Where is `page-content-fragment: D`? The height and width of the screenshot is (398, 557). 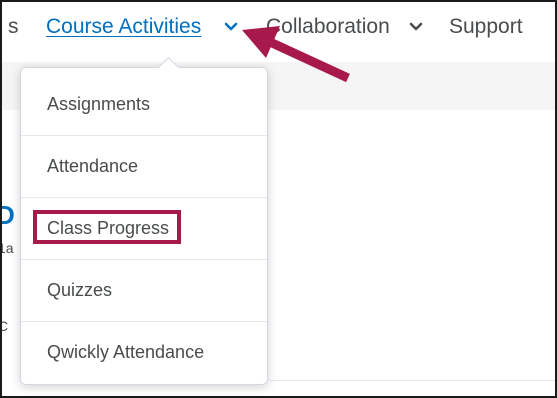 page-content-fragment: D is located at coordinates (7, 215).